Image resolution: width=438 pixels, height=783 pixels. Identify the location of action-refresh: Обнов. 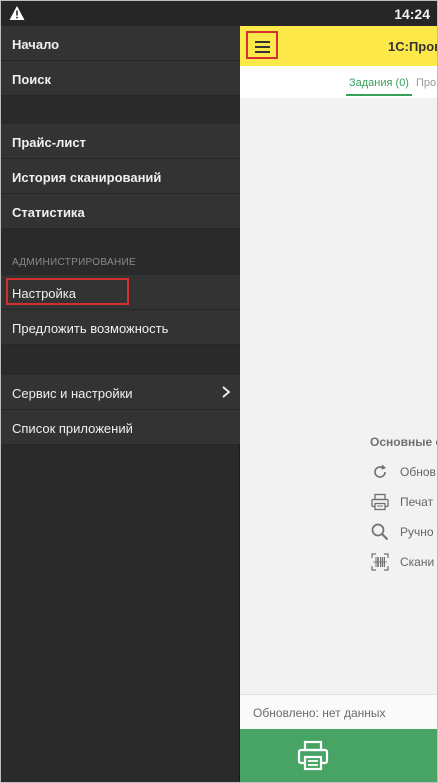
(404, 473).